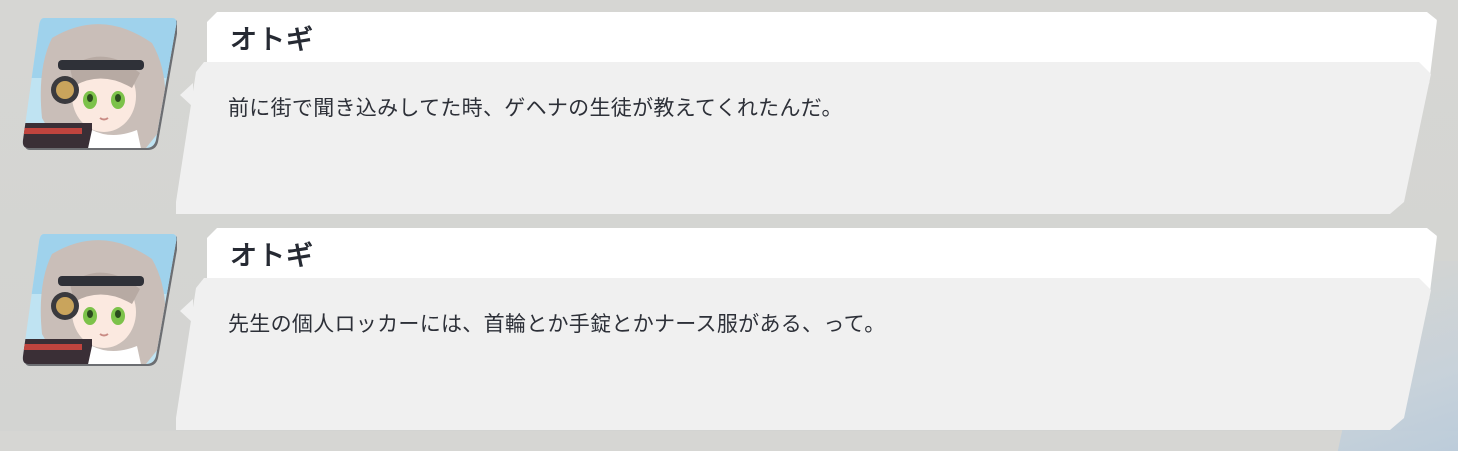  What do you see at coordinates (535, 108) in the screenshot?
I see `dialogue-text: 前に街で聞き込みしてた時、ゲヘナの生徒が教えてくれたんだ。` at bounding box center [535, 108].